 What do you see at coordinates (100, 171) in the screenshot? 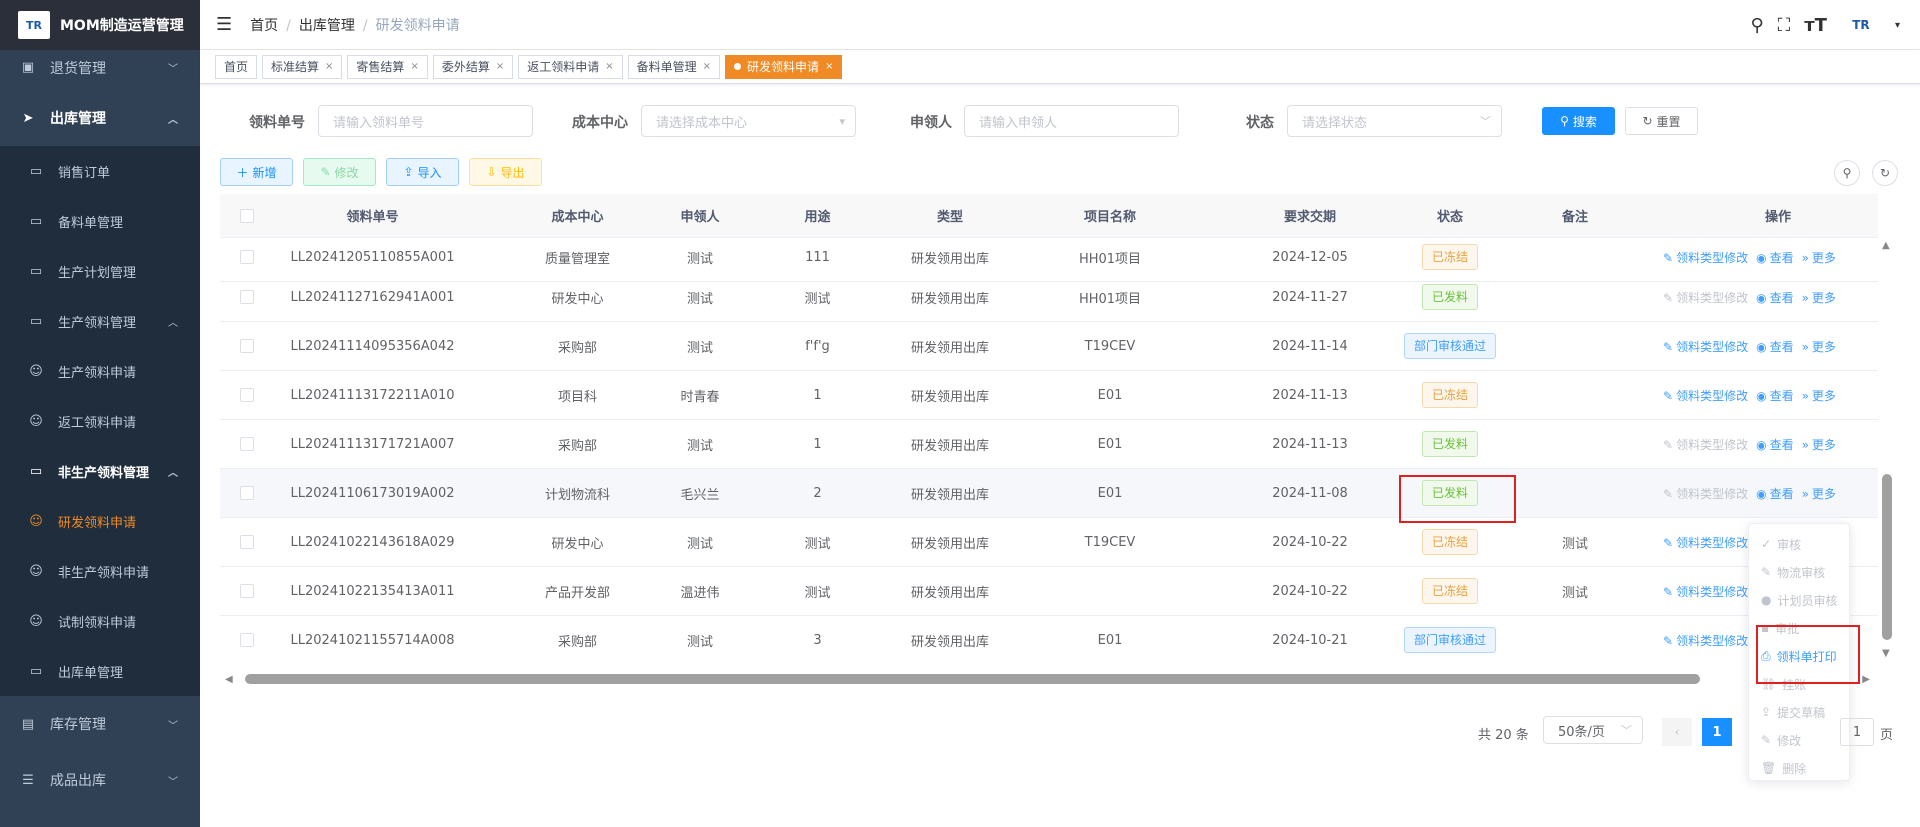
I see `sidebar-item-sales-order: ▭ 销售订单` at bounding box center [100, 171].